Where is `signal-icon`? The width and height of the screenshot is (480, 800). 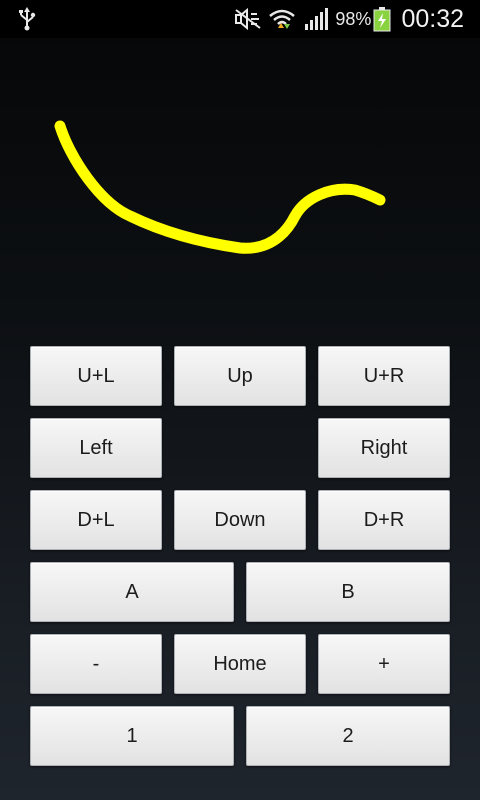
signal-icon is located at coordinates (317, 19).